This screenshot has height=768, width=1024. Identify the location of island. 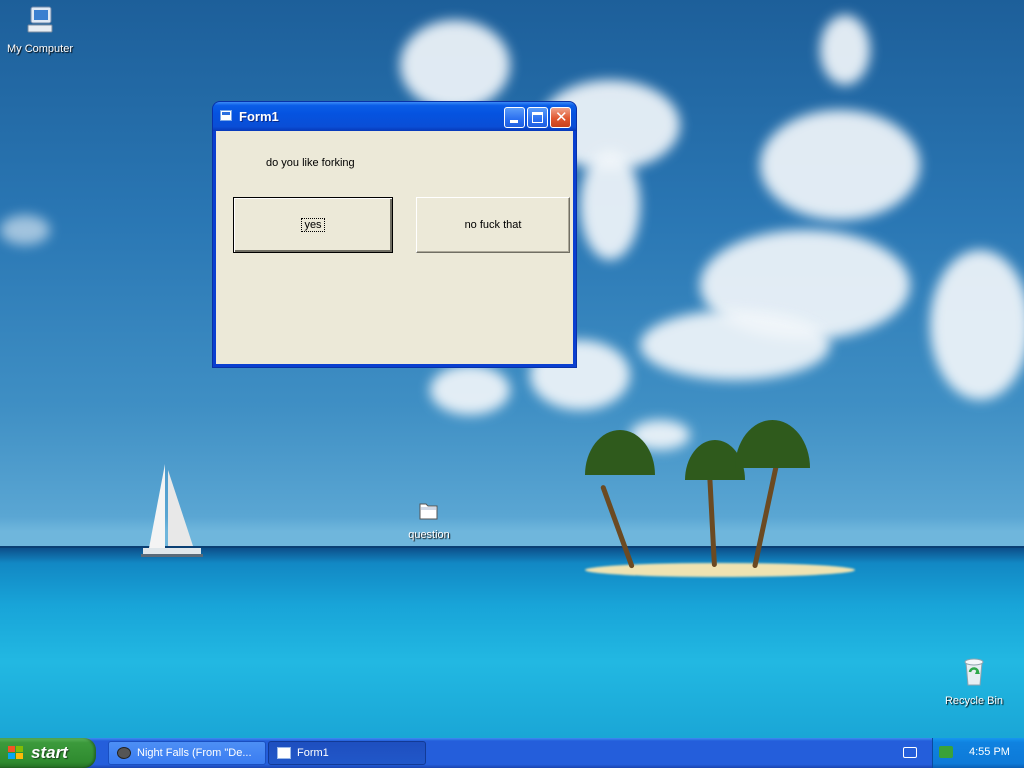
(720, 570).